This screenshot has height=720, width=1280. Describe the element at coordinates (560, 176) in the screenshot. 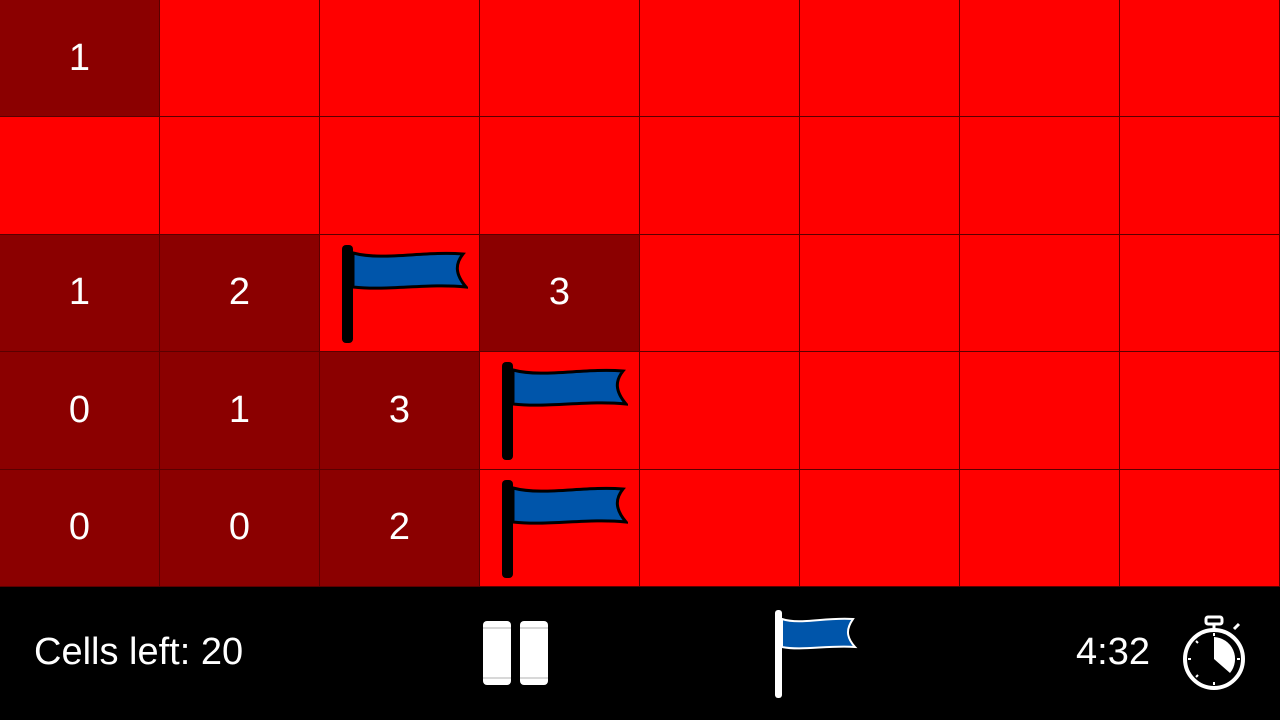

I see `cell-r2-c4` at that location.